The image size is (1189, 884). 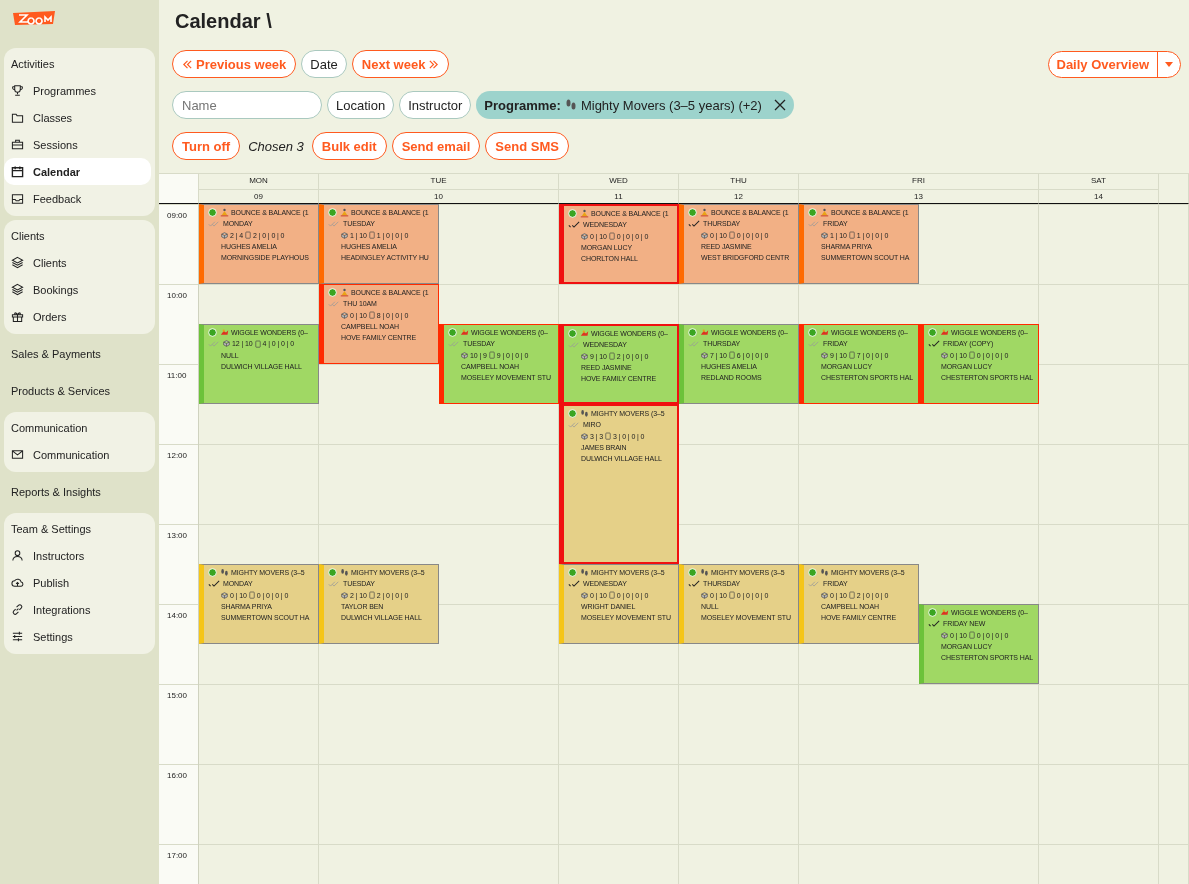 I want to click on sidebar-item: Calendar, so click(x=77, y=171).